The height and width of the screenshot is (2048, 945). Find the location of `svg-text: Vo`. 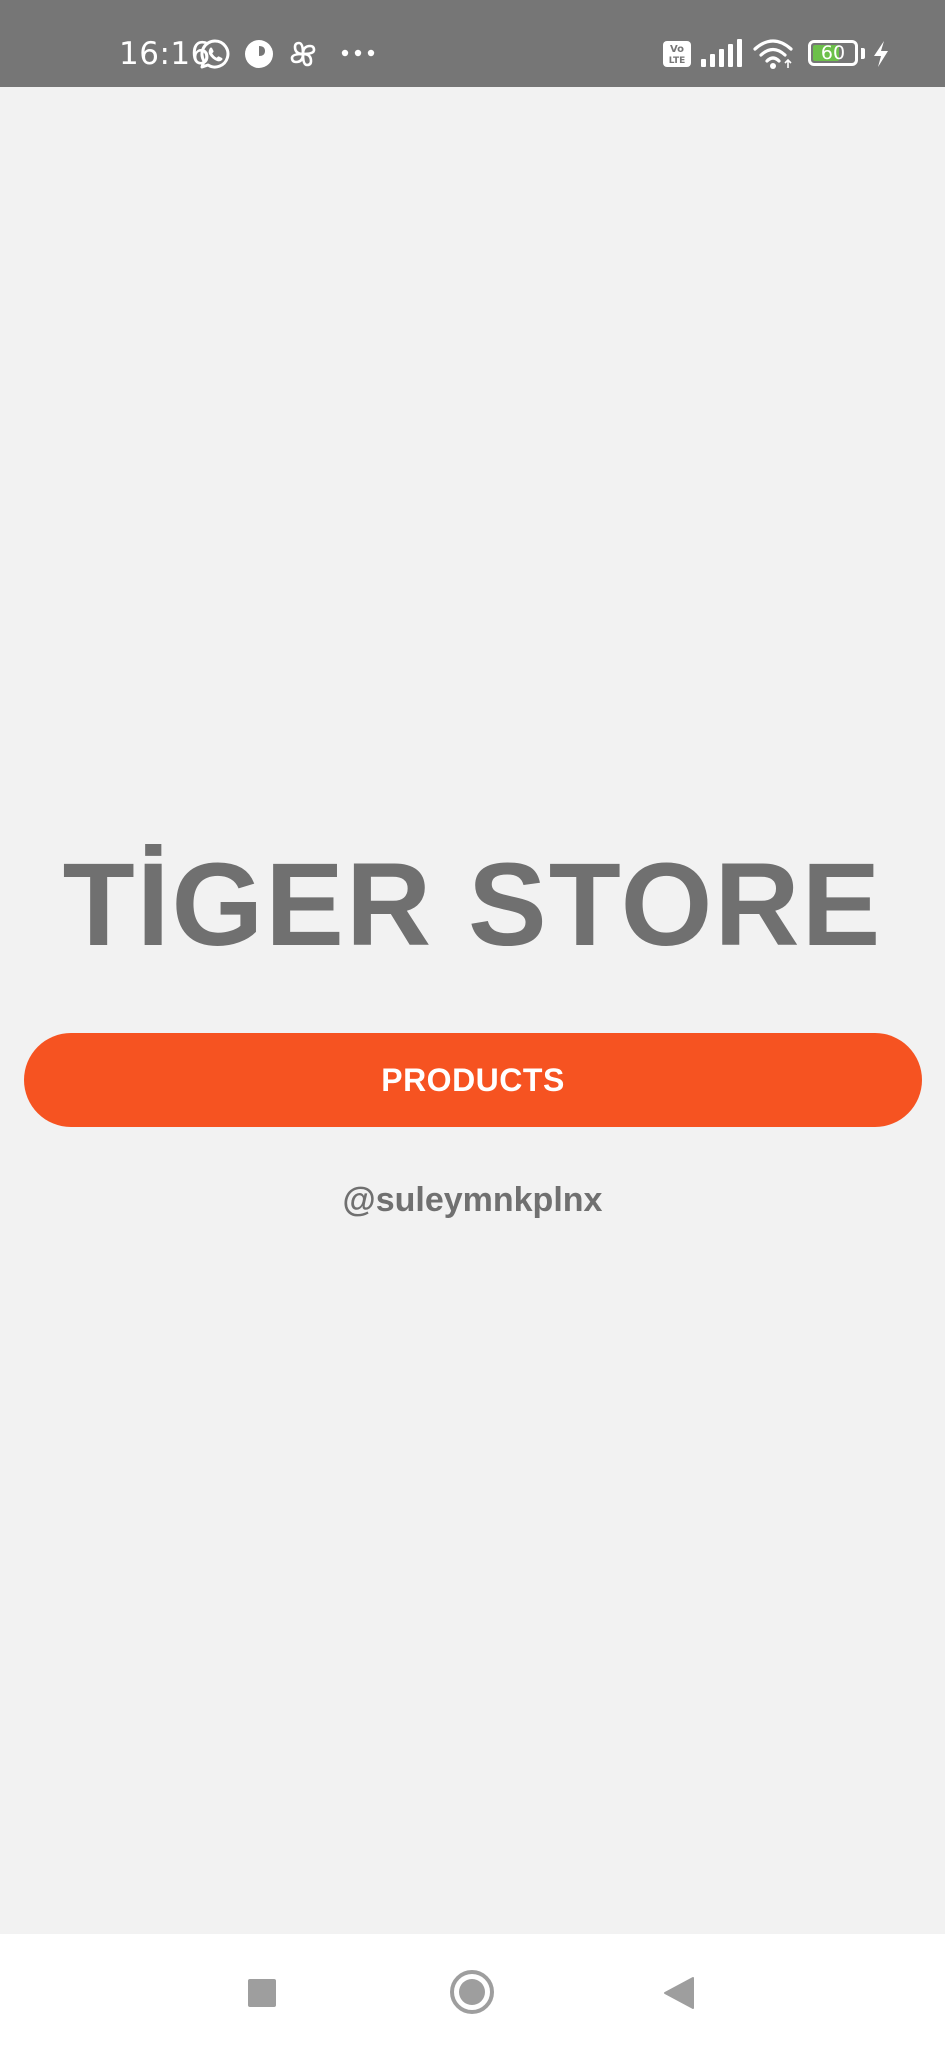

svg-text: Vo is located at coordinates (677, 49).